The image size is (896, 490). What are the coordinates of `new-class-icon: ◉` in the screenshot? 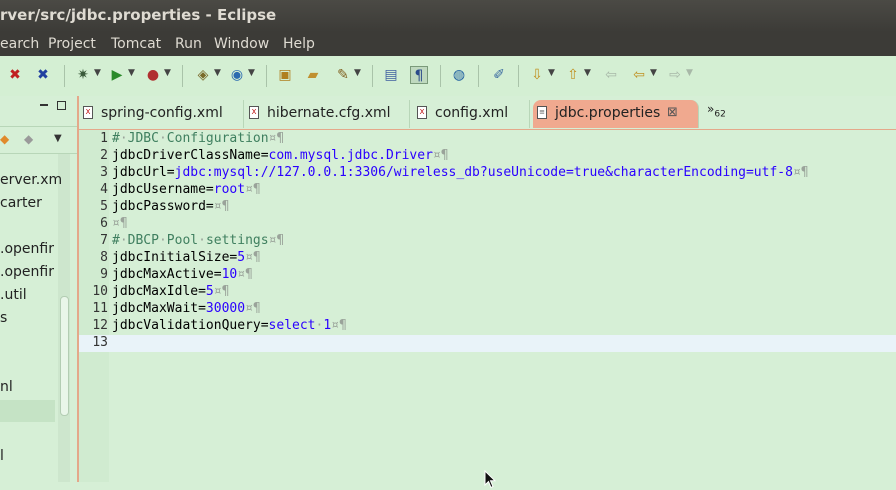 It's located at (237, 75).